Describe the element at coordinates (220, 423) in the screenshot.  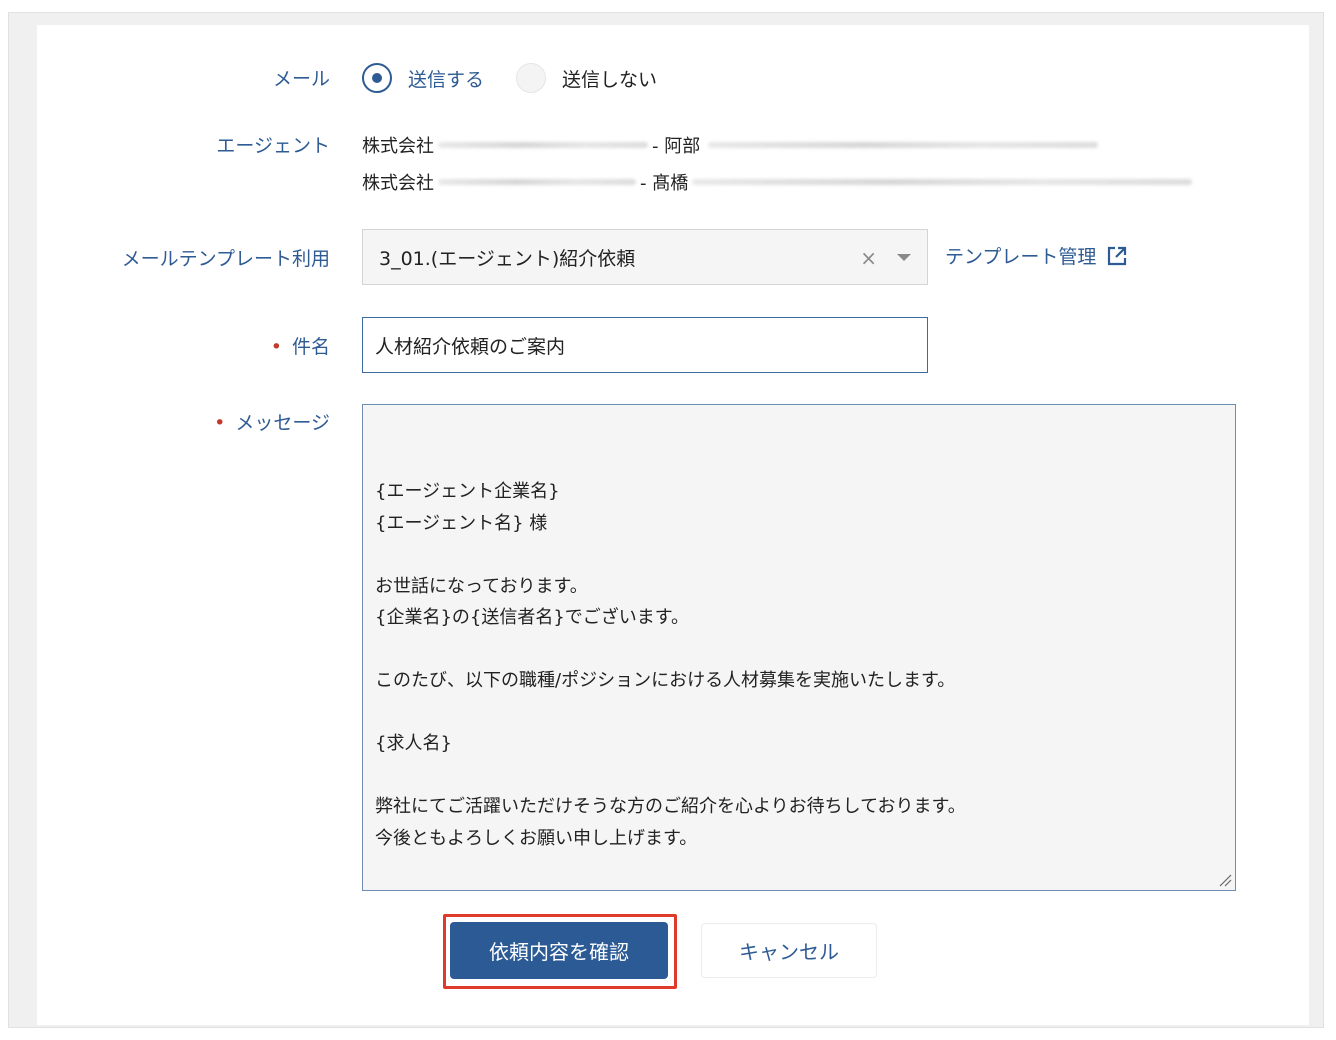
I see `message-required-mark: •` at that location.